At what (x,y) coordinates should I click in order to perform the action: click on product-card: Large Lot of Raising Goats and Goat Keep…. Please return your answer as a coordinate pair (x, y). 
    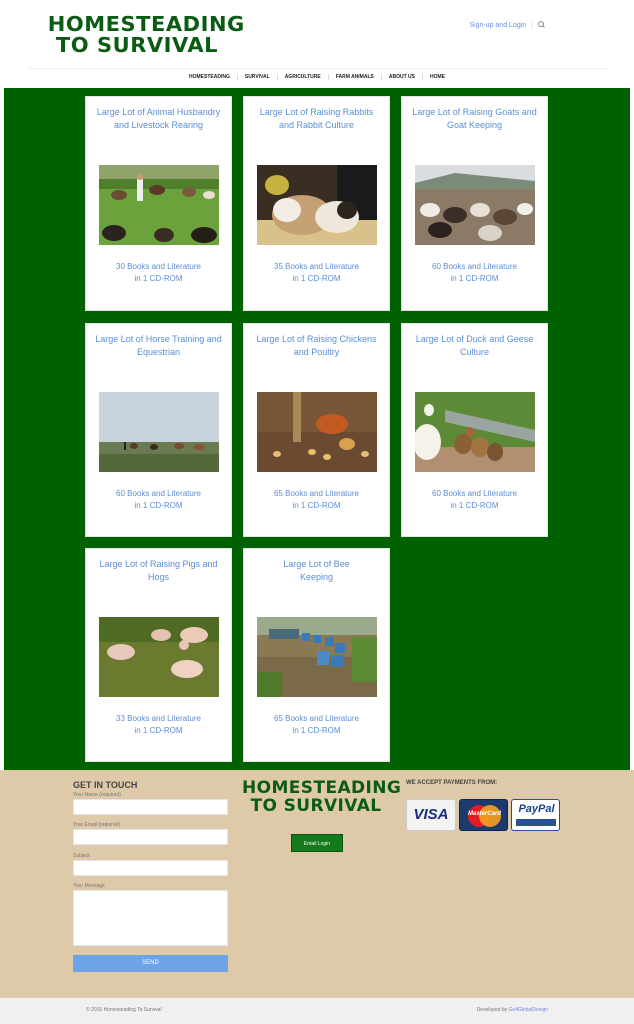
    Looking at the image, I should click on (474, 203).